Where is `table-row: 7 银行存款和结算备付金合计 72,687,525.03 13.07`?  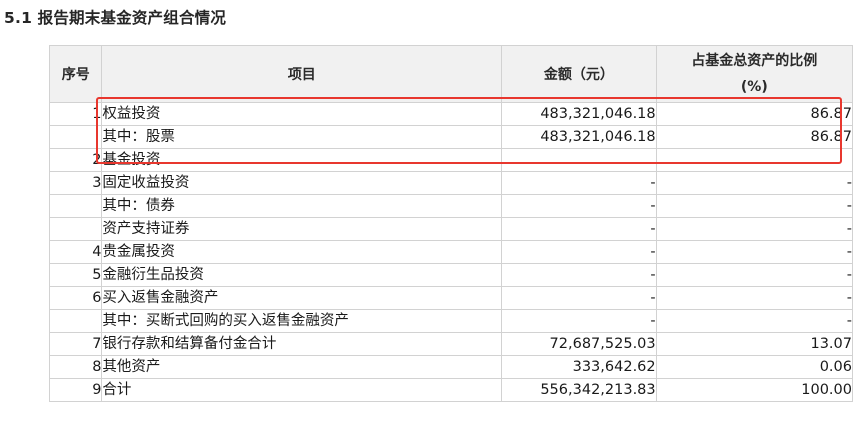
table-row: 7 银行存款和结算备付金合计 72,687,525.03 13.07 is located at coordinates (450, 344).